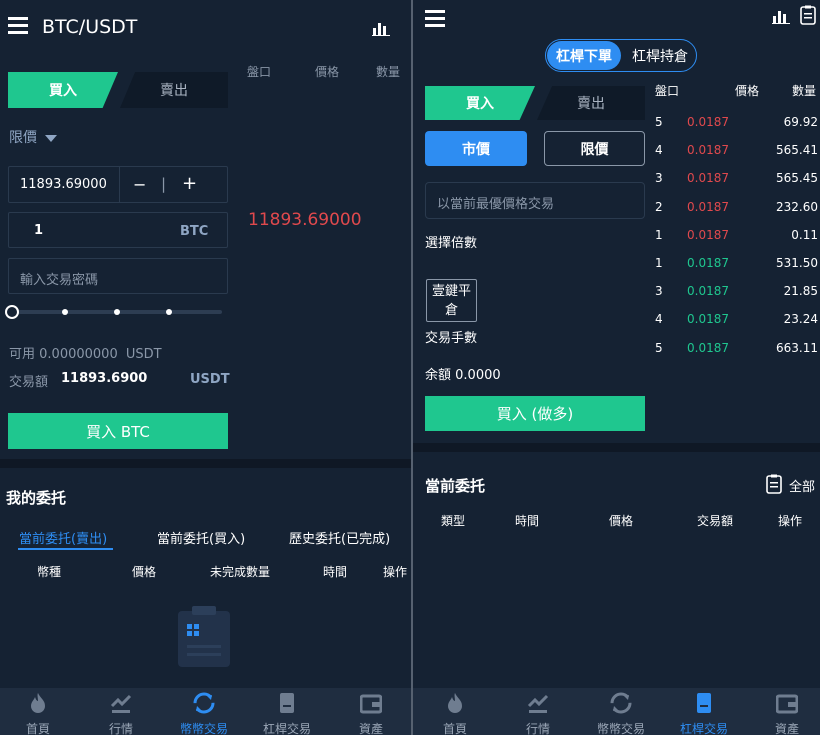  What do you see at coordinates (453, 521) in the screenshot?
I see `col-type: 類型` at bounding box center [453, 521].